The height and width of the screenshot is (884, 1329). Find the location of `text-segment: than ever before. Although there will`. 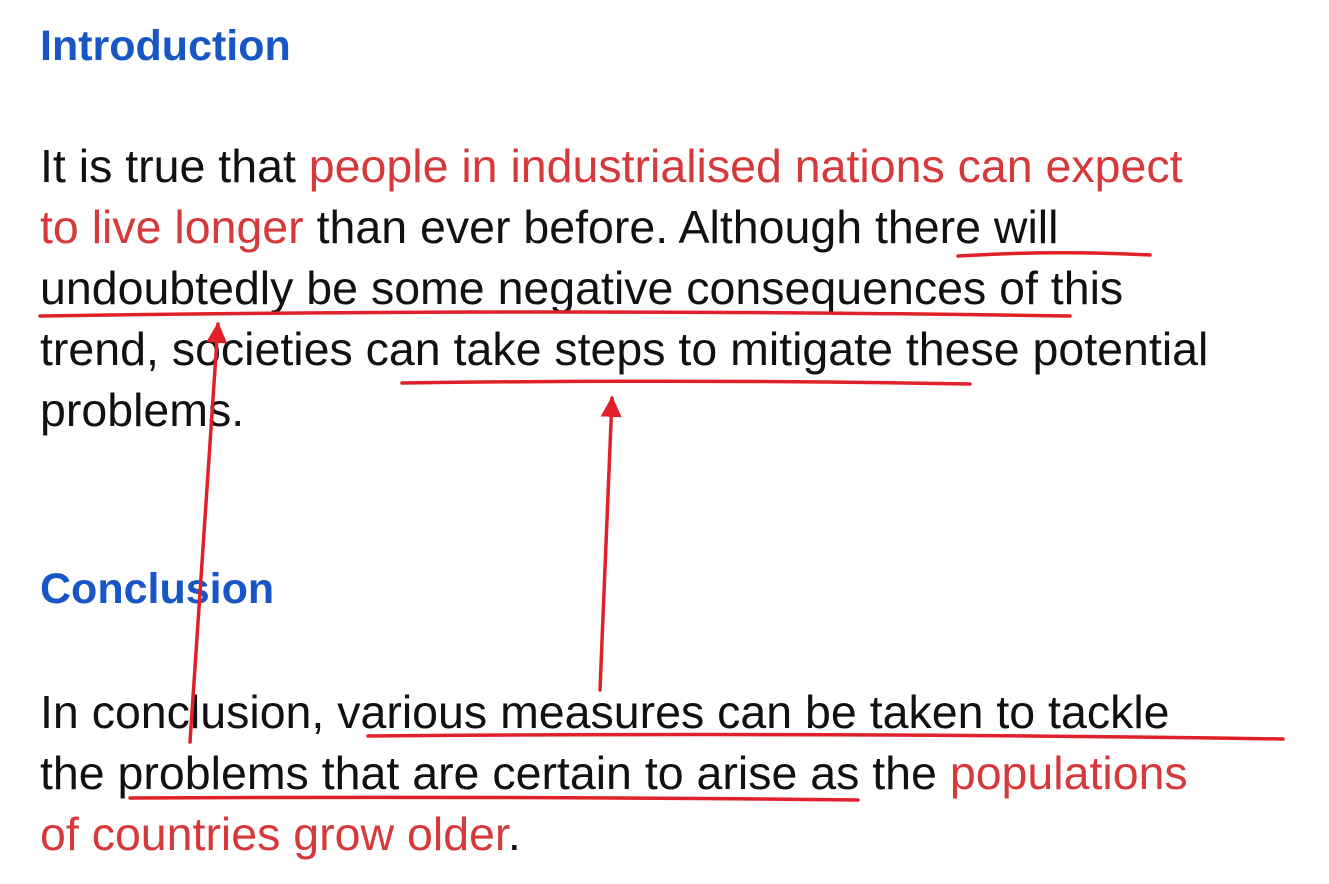

text-segment: than ever before. Although there will is located at coordinates (681, 227).